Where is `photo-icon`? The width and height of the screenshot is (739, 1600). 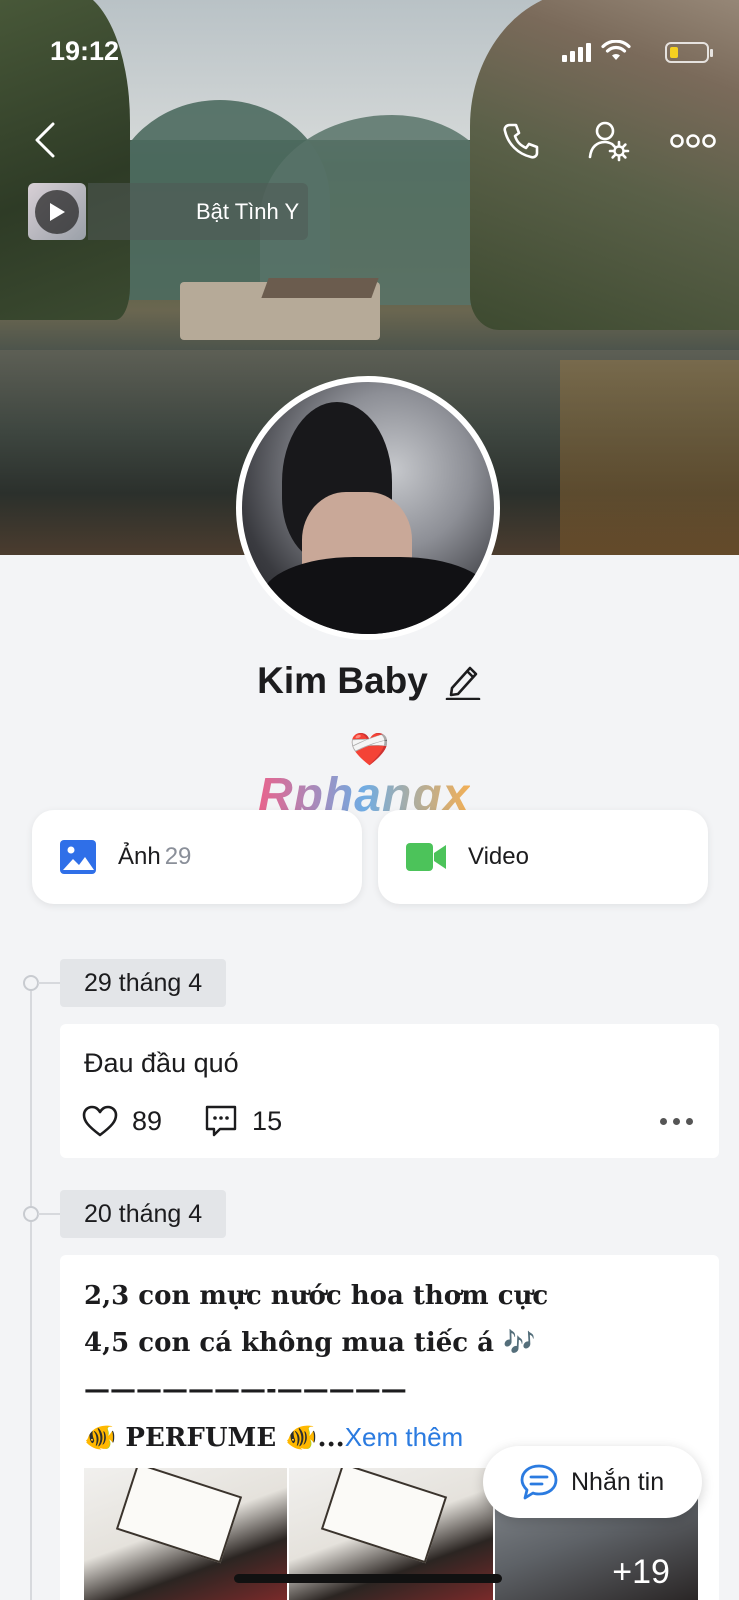
photo-icon is located at coordinates (78, 857).